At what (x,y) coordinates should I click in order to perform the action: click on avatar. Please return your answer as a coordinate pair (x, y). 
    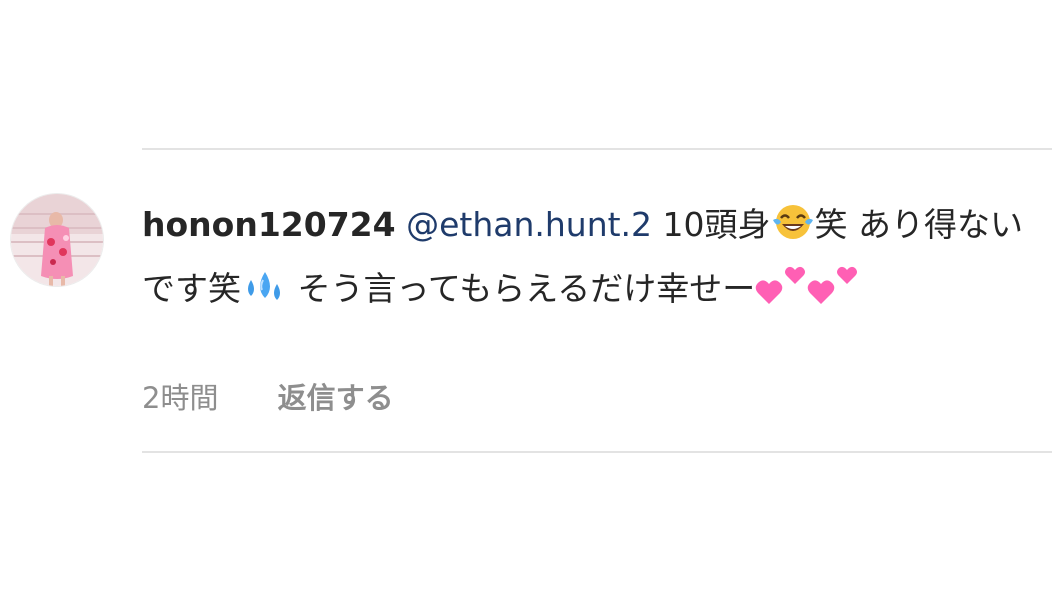
    Looking at the image, I should click on (57, 240).